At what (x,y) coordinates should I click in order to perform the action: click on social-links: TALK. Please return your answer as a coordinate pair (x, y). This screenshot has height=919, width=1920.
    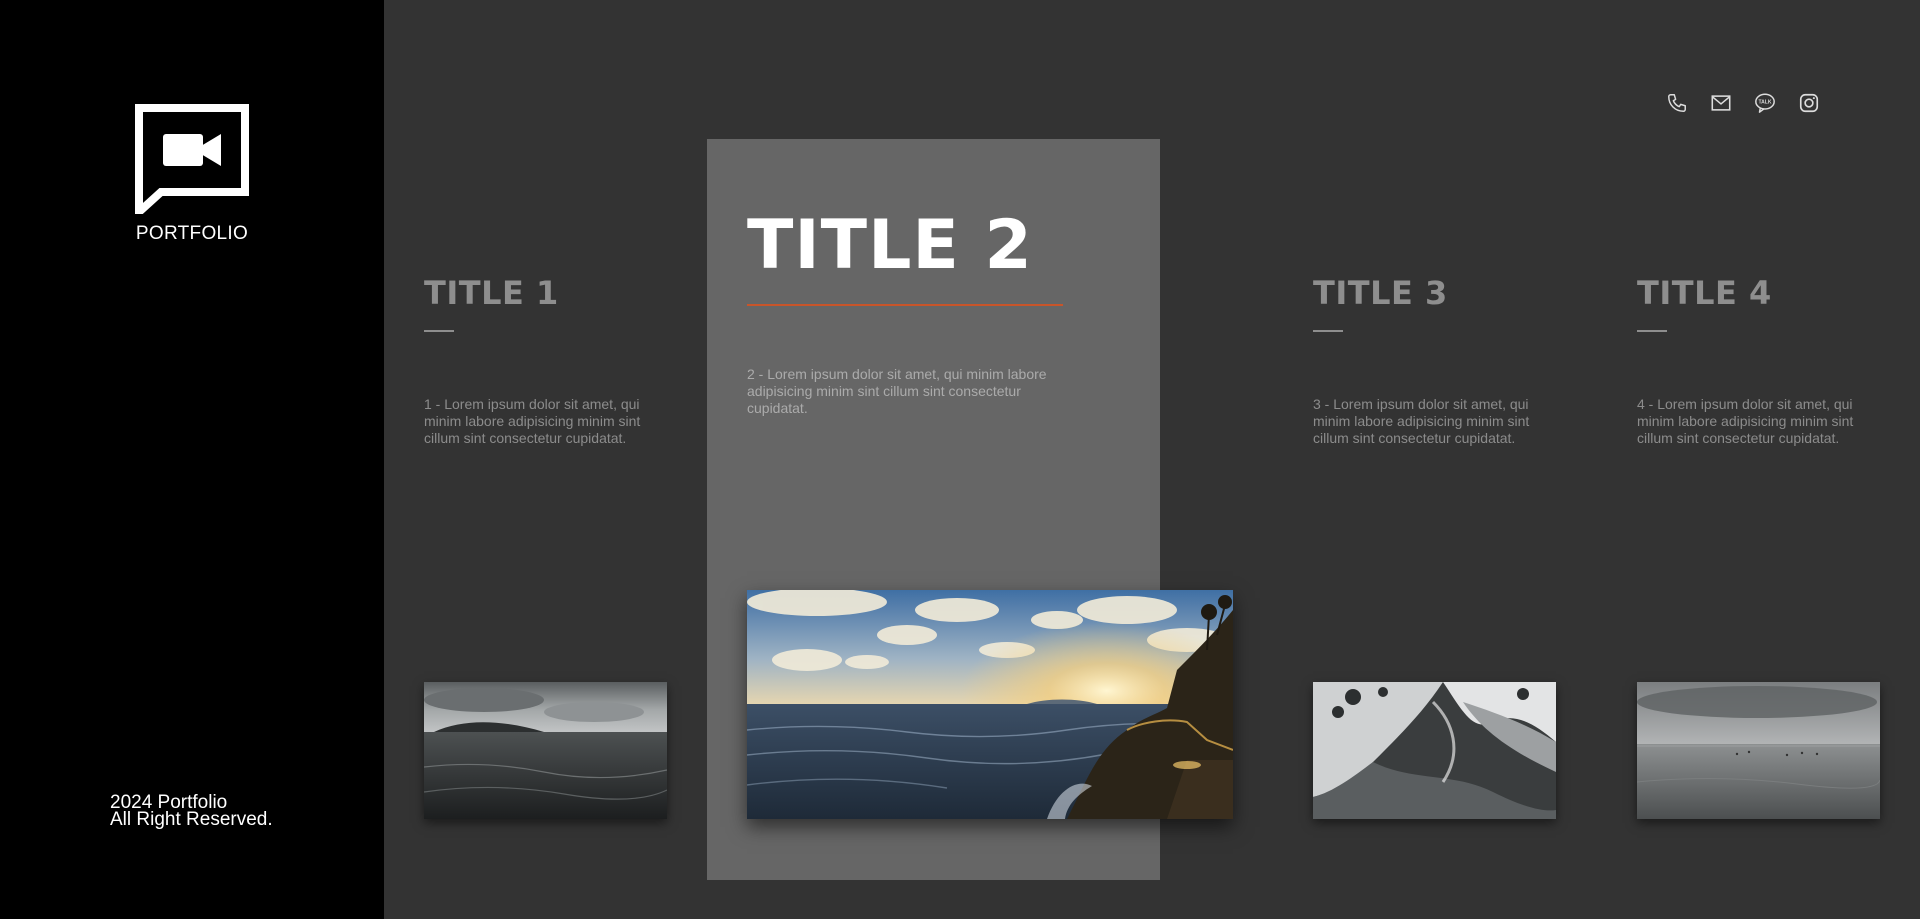
    Looking at the image, I should click on (1743, 103).